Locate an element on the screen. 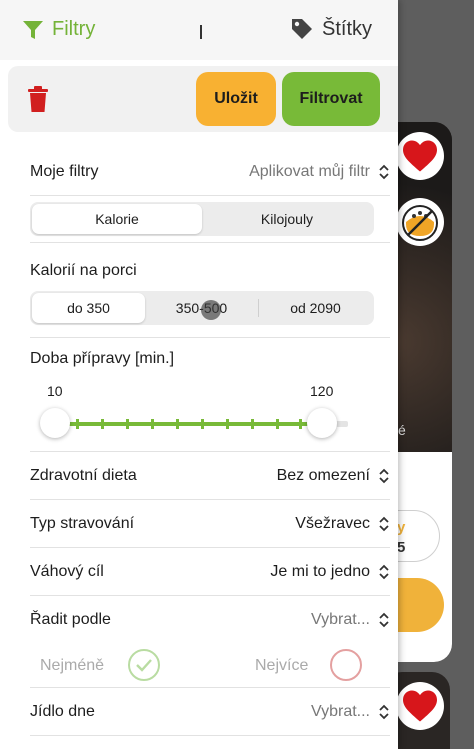  no-rice-icon is located at coordinates (420, 222).